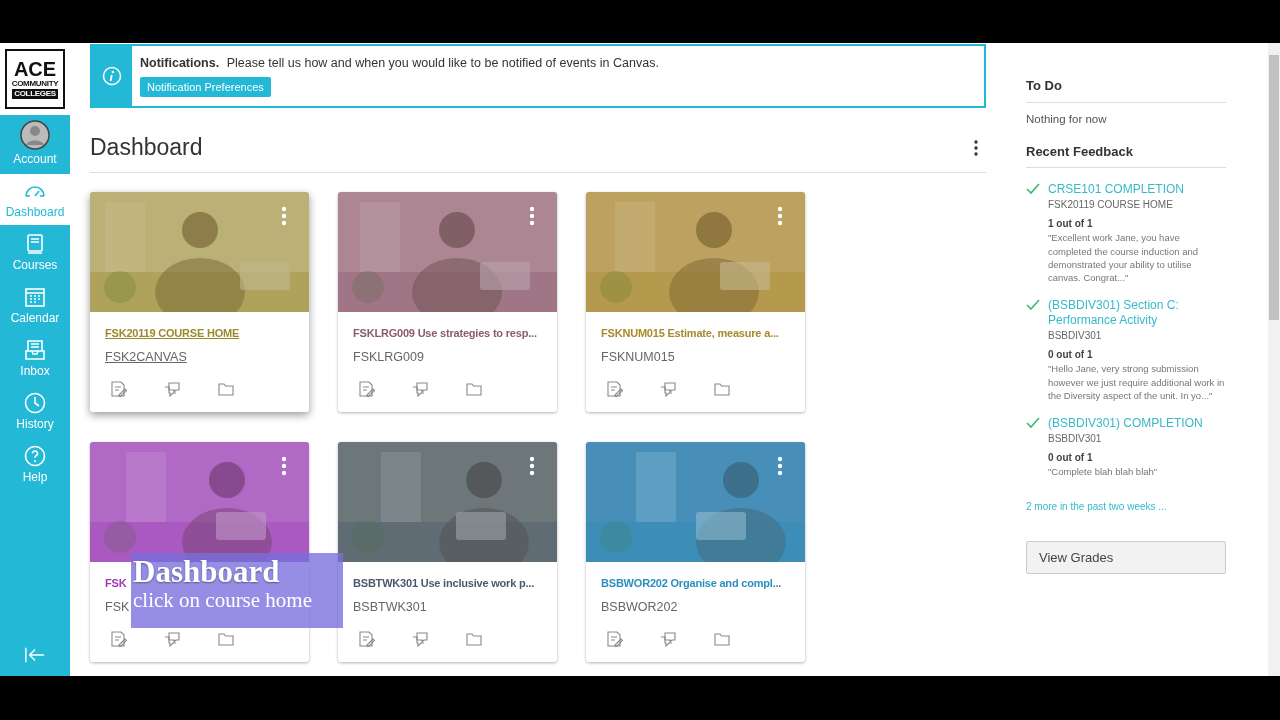 The height and width of the screenshot is (720, 1280). Describe the element at coordinates (35, 199) in the screenshot. I see `nav-item: Dashboard` at that location.